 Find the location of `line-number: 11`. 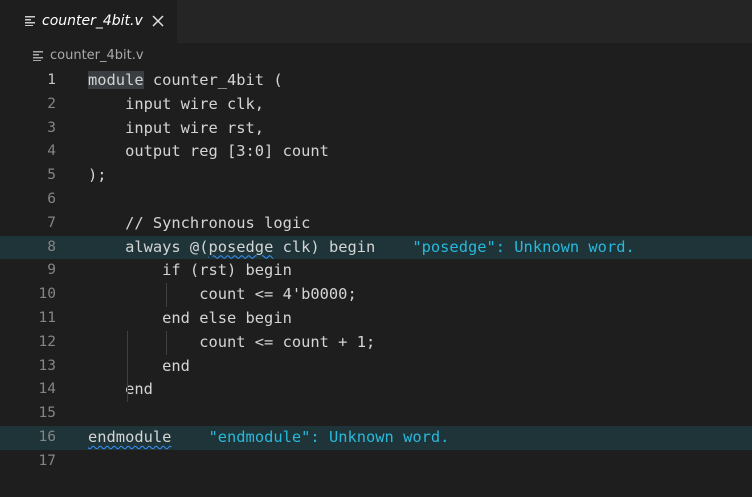

line-number: 11 is located at coordinates (47, 318).